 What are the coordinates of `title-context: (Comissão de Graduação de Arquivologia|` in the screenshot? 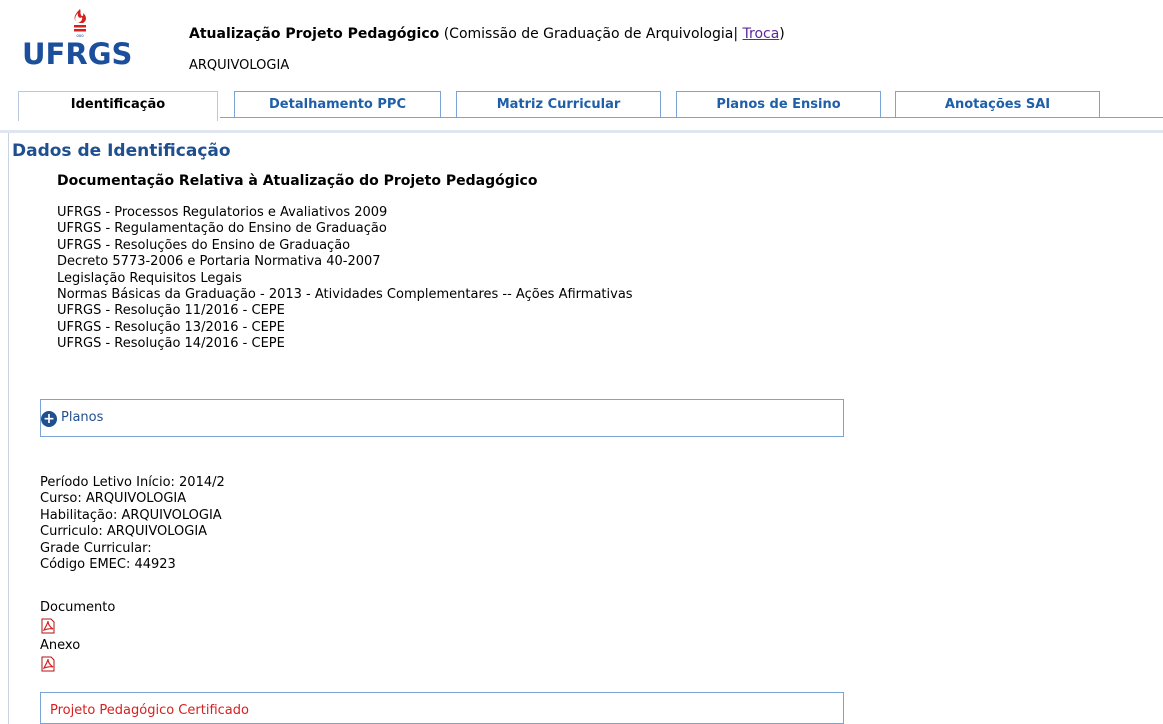 It's located at (591, 34).